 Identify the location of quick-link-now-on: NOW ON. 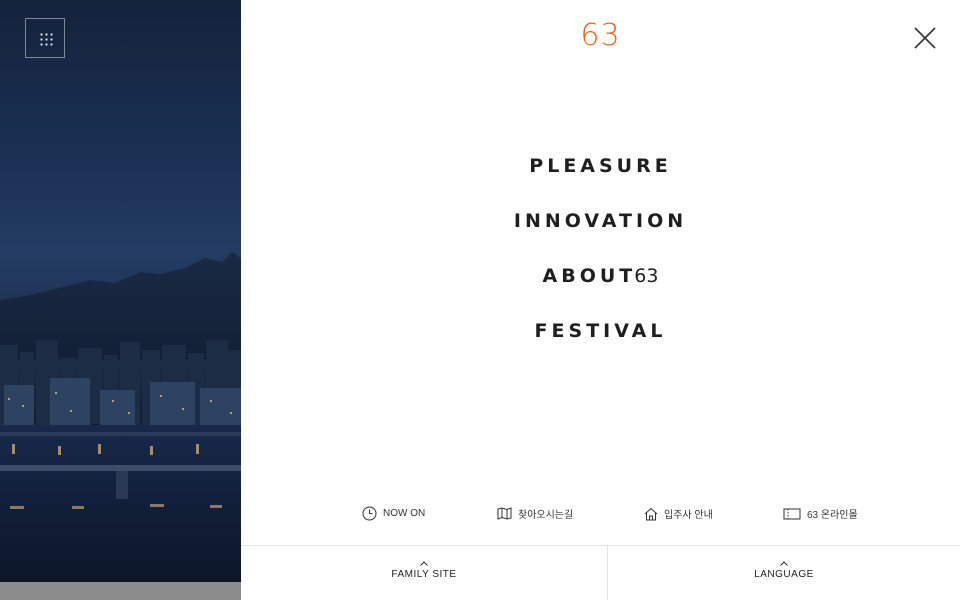
(393, 513).